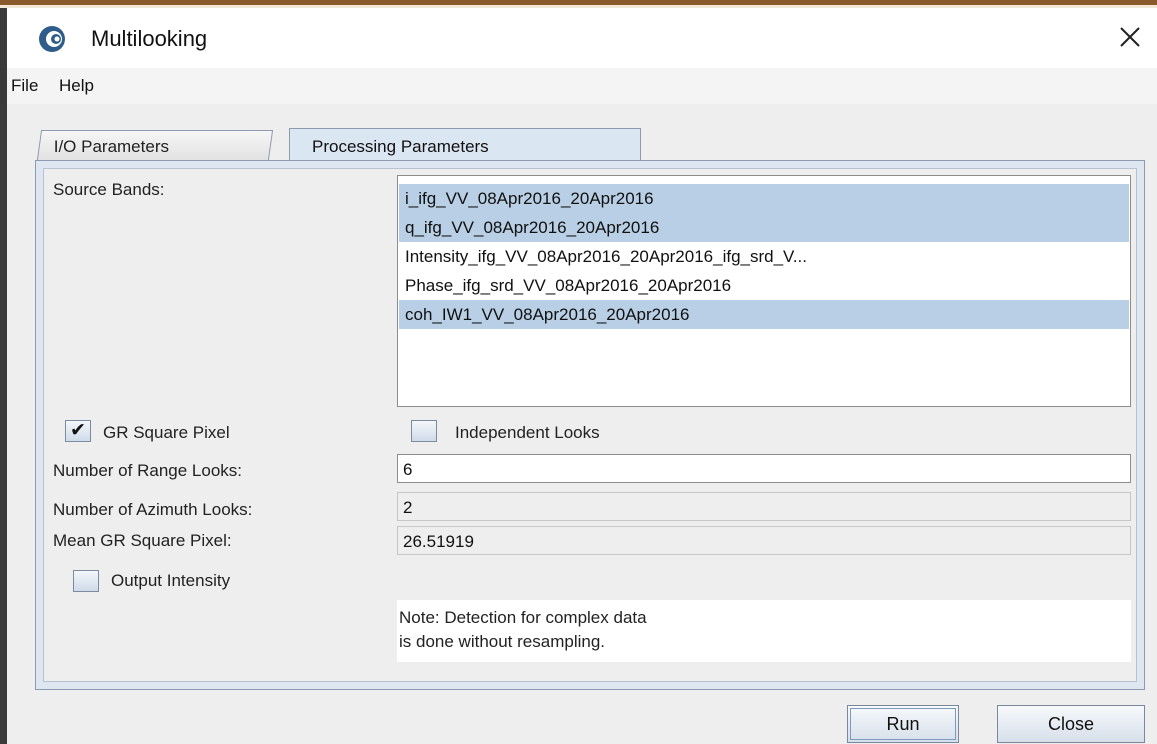 The image size is (1157, 744). Describe the element at coordinates (764, 314) in the screenshot. I see `list-item: coh_IW1_VV_08Apr2016_20Apr2016` at that location.